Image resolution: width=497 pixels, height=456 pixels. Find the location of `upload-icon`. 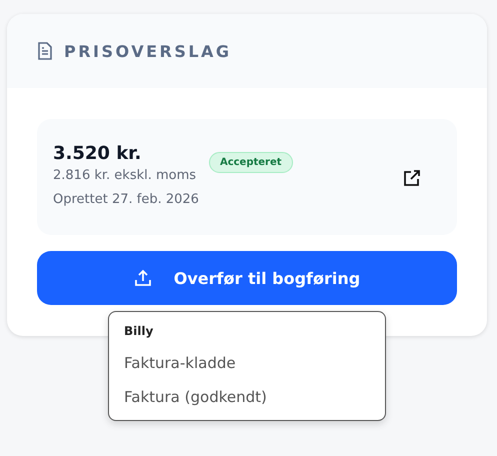

upload-icon is located at coordinates (143, 278).